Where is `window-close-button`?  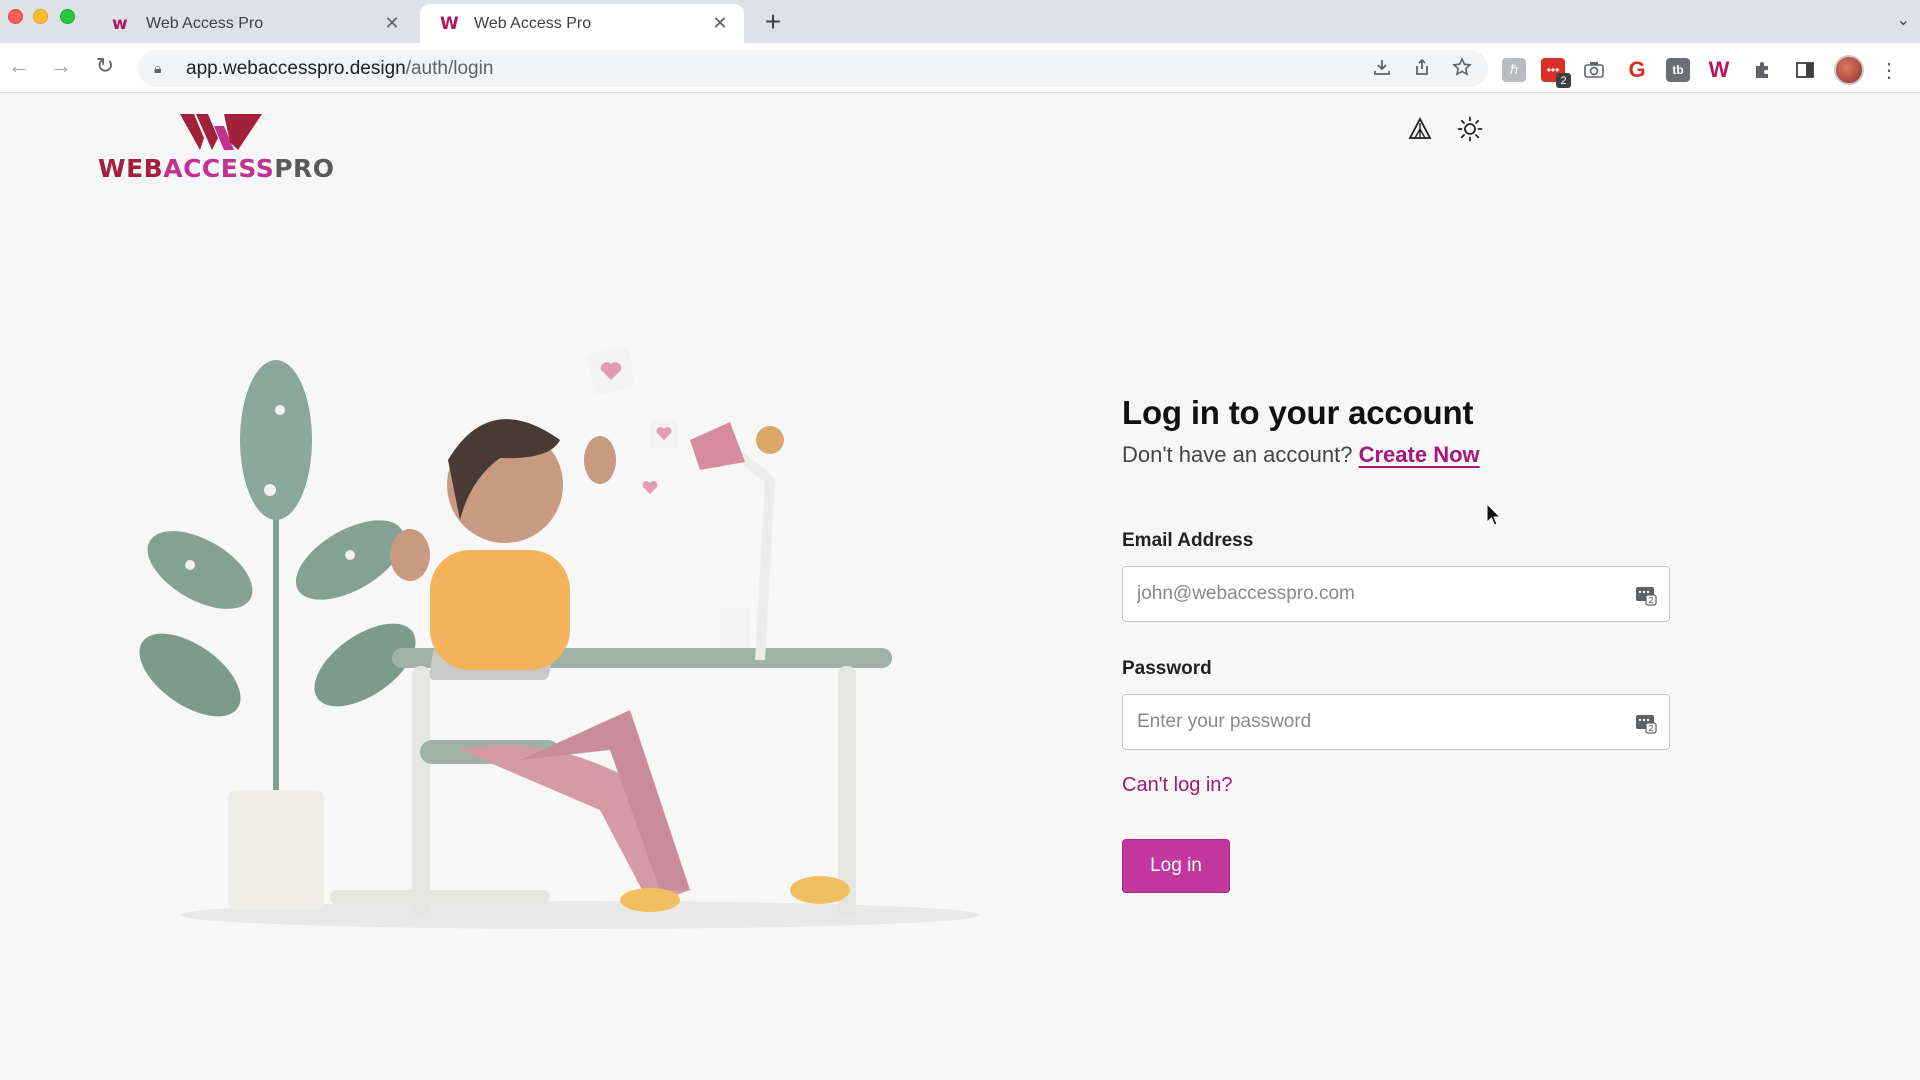 window-close-button is located at coordinates (15, 16).